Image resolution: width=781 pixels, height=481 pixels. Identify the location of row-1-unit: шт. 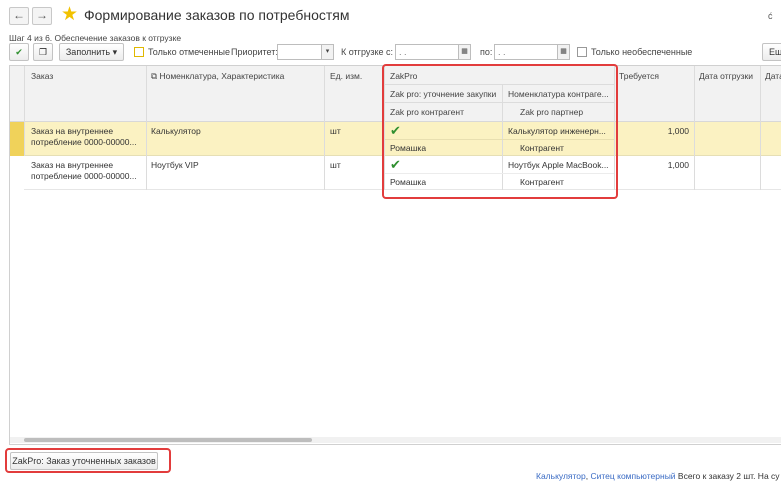
(335, 131).